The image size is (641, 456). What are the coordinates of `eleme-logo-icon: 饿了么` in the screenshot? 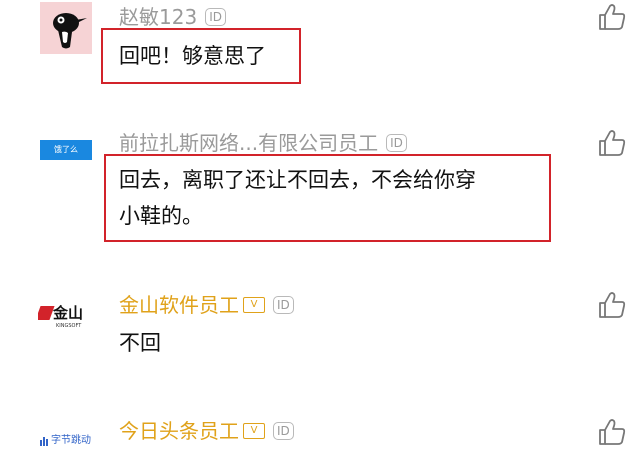 It's located at (66, 149).